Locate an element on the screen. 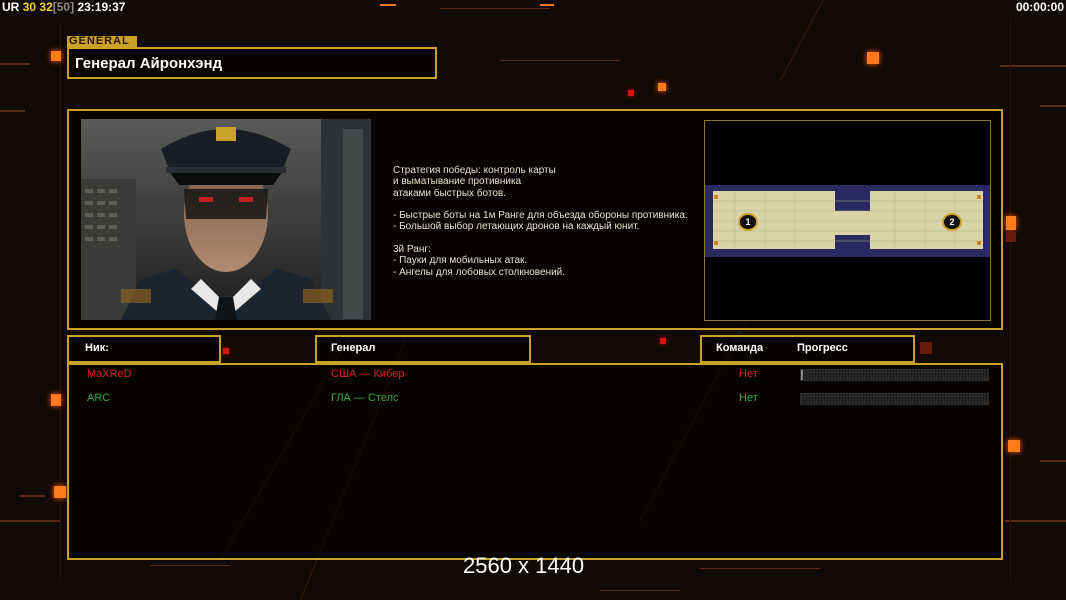 The width and height of the screenshot is (1066, 600). start-position-1: 1 is located at coordinates (748, 222).